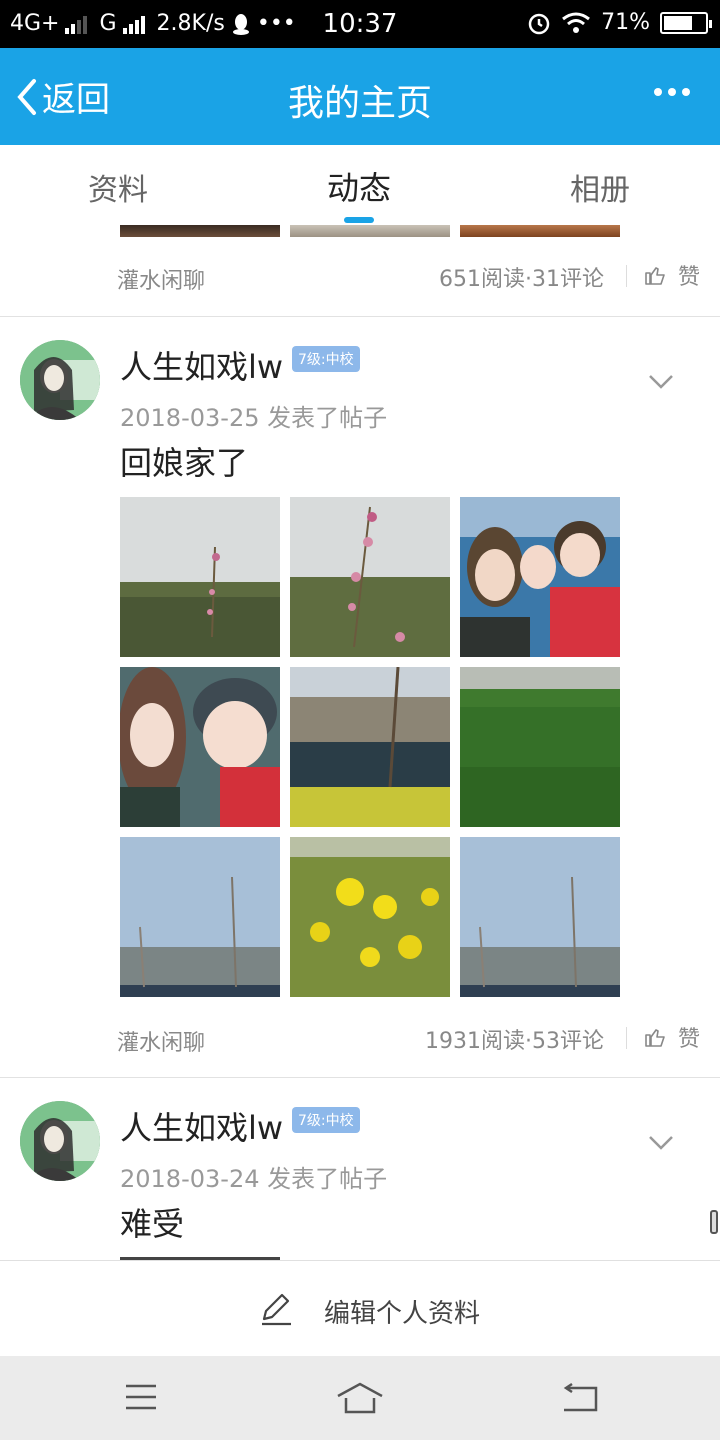  Describe the element at coordinates (360, 1037) in the screenshot. I see `post-meta: 灌水闲聊 1931阅读·53评论 赞` at that location.